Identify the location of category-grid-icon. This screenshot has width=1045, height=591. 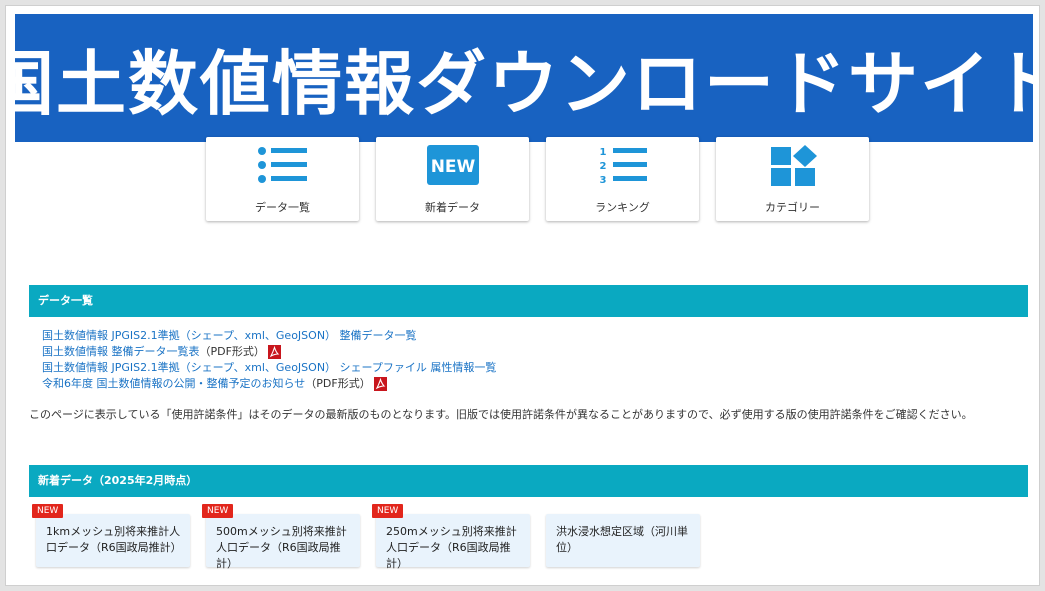
(793, 165).